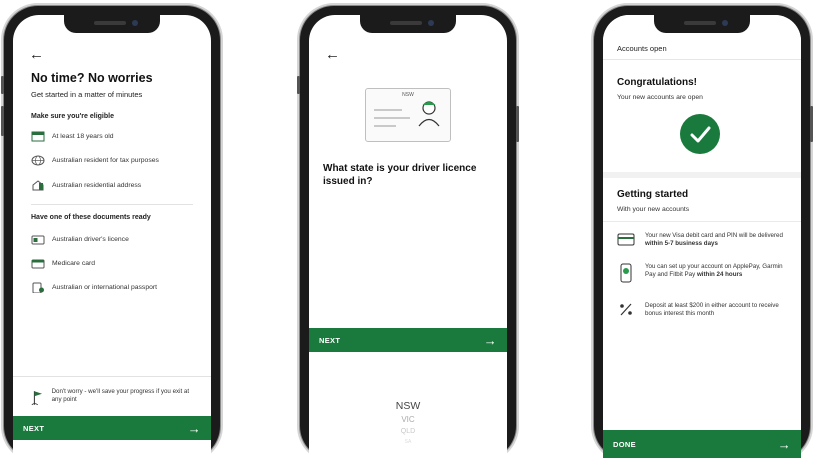  What do you see at coordinates (38, 136) in the screenshot?
I see `calendar-icon` at bounding box center [38, 136].